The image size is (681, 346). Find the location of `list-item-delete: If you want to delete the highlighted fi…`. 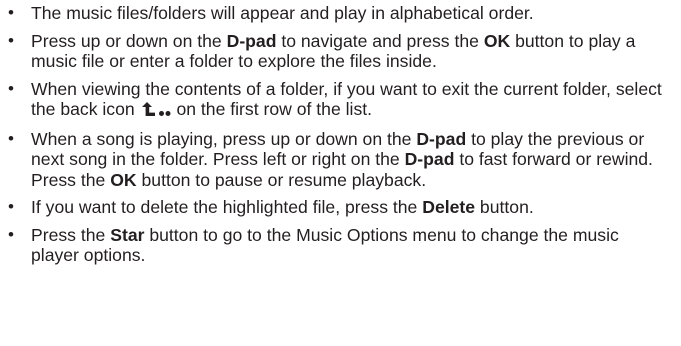

list-item-delete: If you want to delete the highlighted fi… is located at coordinates (337, 207).